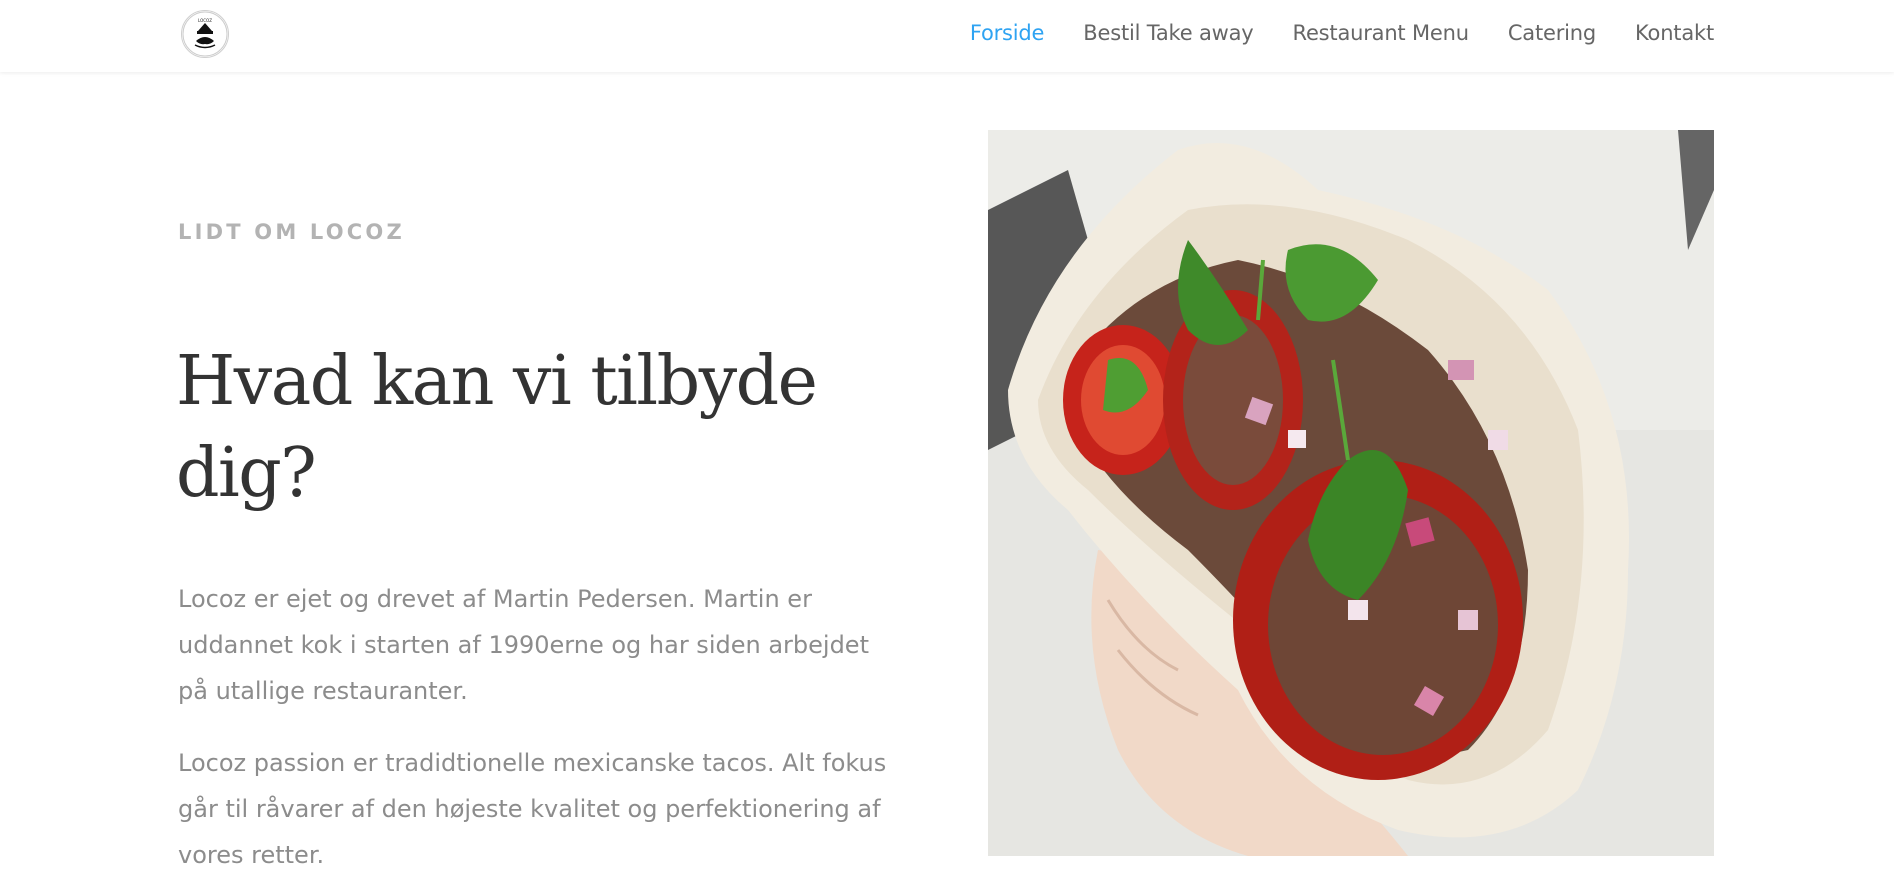 The height and width of the screenshot is (882, 1894). I want to click on nav-item-forside: Forside, so click(1007, 33).